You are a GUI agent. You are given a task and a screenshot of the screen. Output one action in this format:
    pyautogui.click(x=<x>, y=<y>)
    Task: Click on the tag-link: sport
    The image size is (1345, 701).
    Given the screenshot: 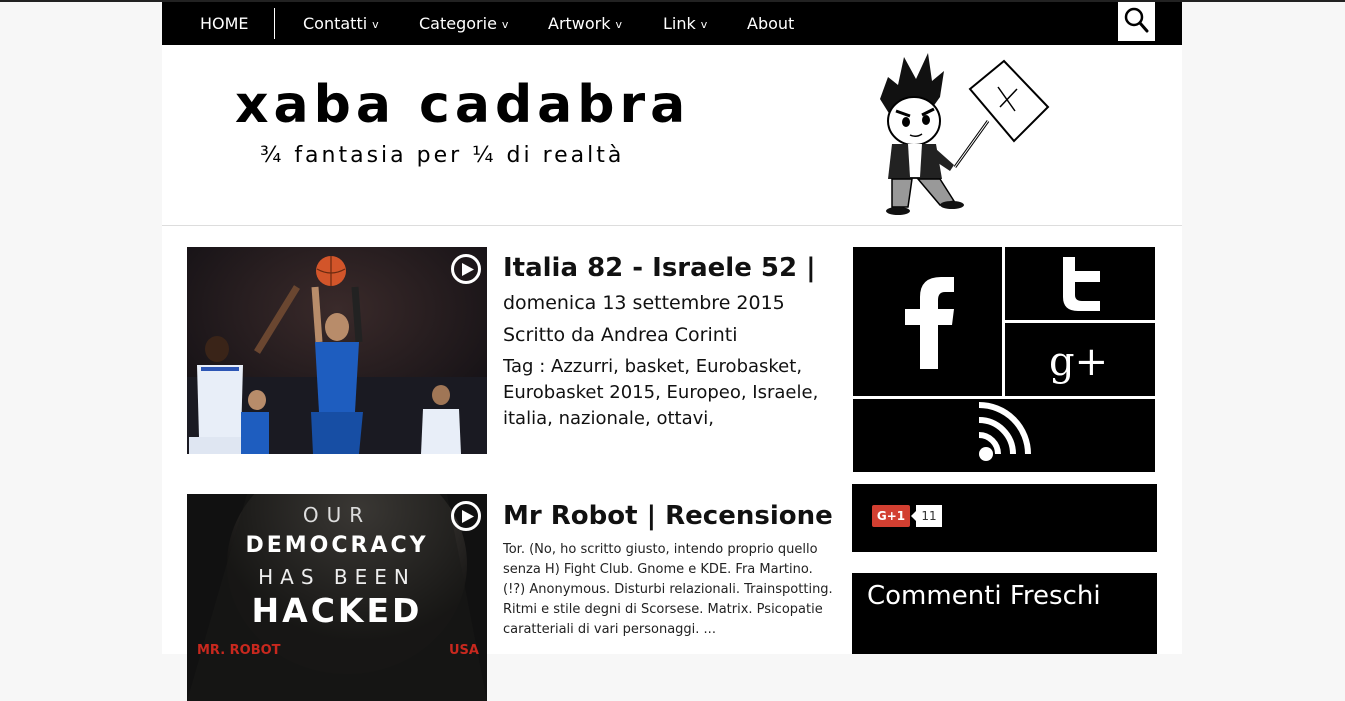 What is the action you would take?
    pyautogui.click(x=659, y=435)
    